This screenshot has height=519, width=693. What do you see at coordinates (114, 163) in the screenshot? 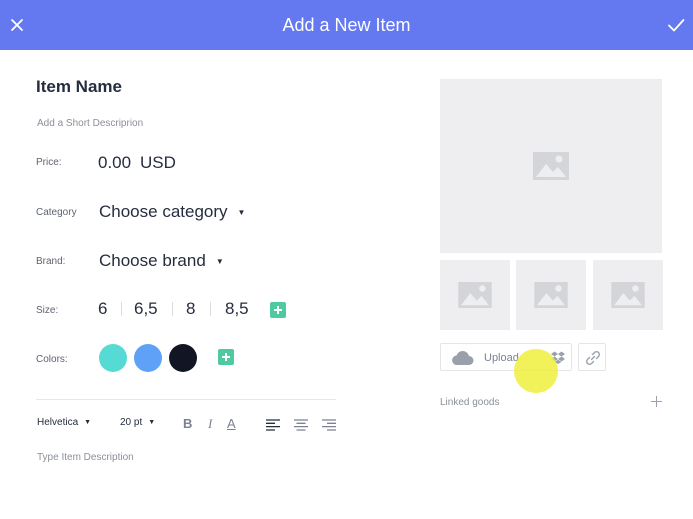
I see `price-input: 0.00` at bounding box center [114, 163].